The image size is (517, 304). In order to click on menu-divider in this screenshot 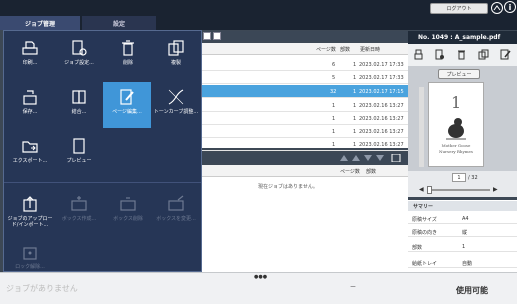, I will do `click(102, 182)`.